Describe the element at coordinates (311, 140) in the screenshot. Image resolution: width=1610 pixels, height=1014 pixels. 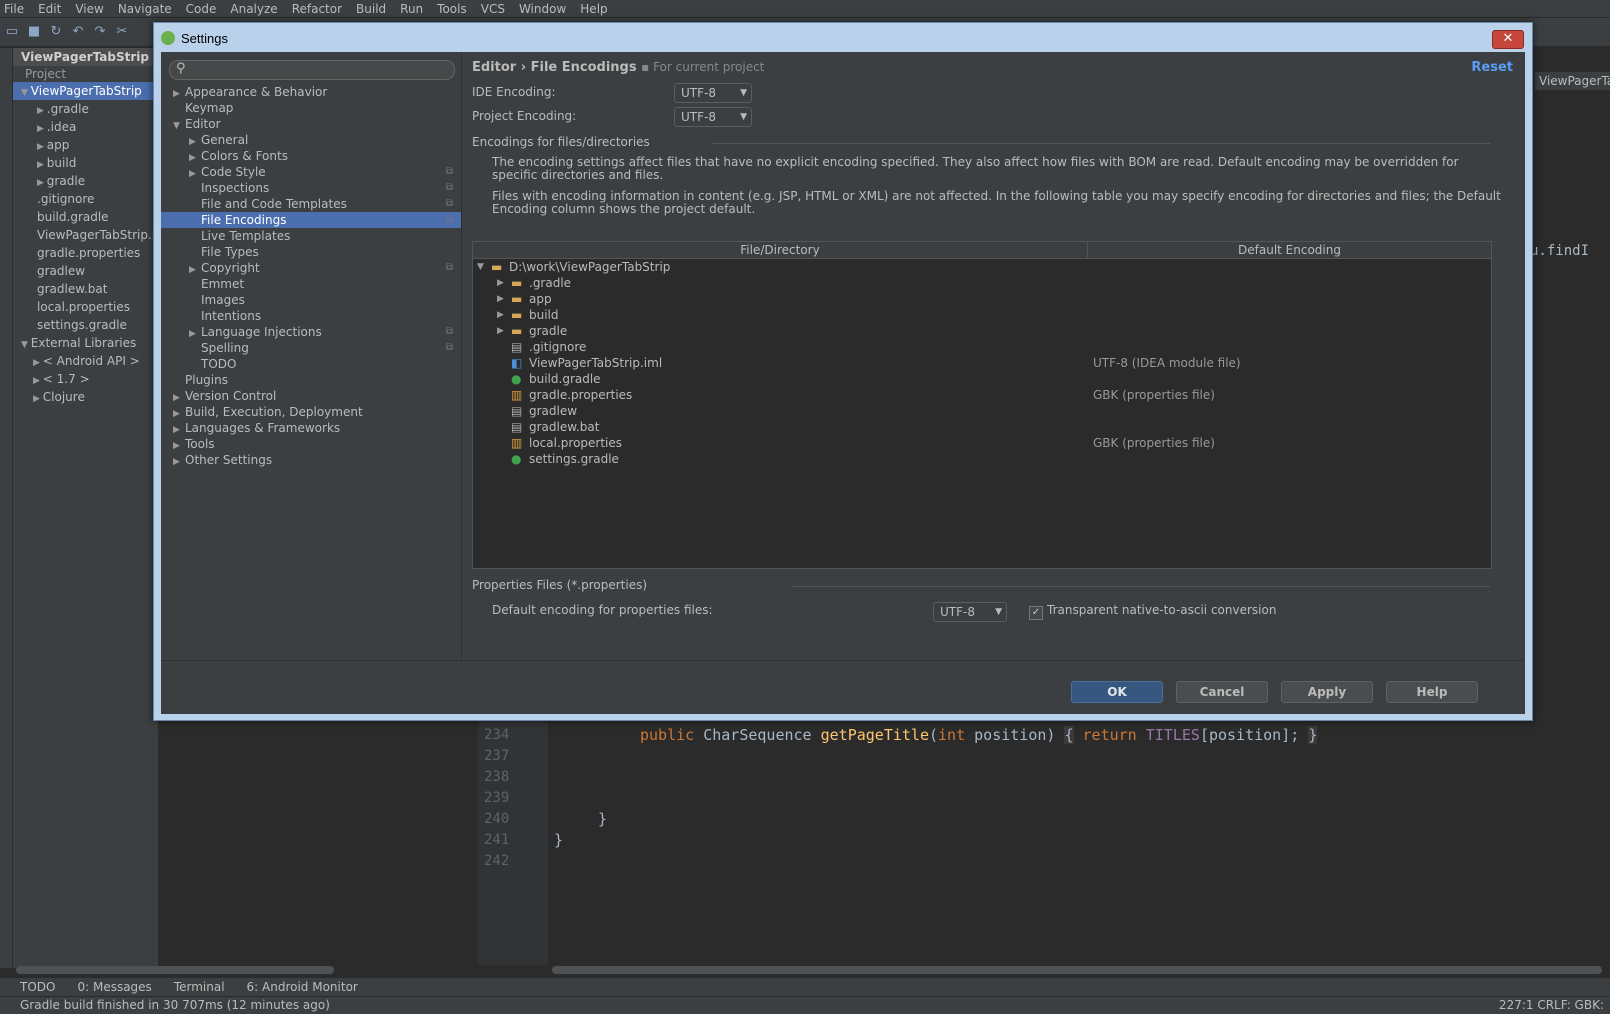
I see `settings-tree-item: ▶ General` at that location.